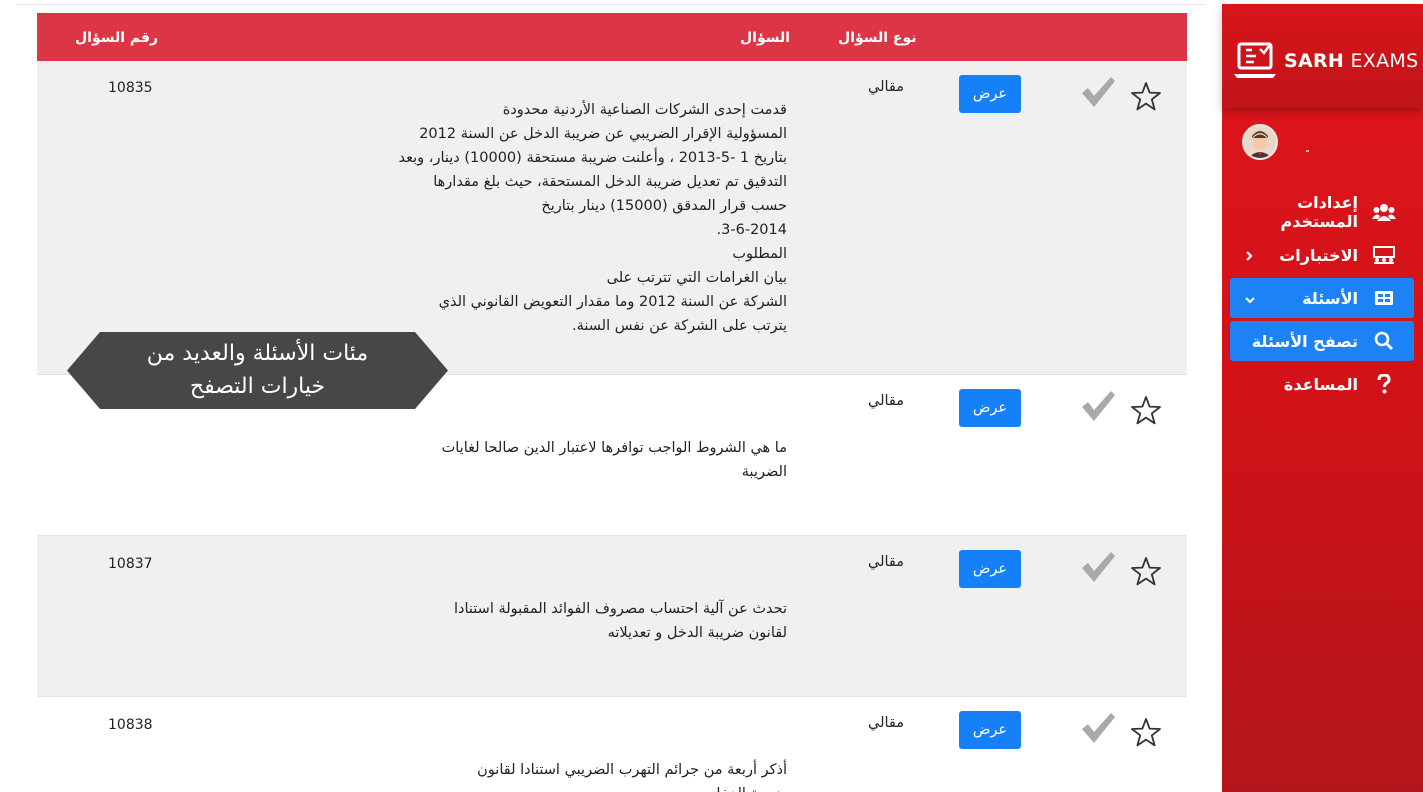 The image size is (1423, 792). Describe the element at coordinates (130, 88) in the screenshot. I see `question-number: 10835` at that location.